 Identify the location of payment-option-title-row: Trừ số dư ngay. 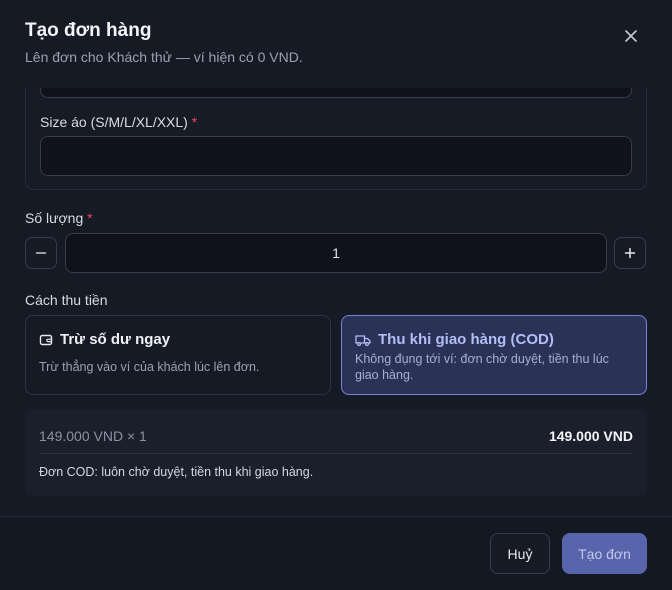
(104, 339).